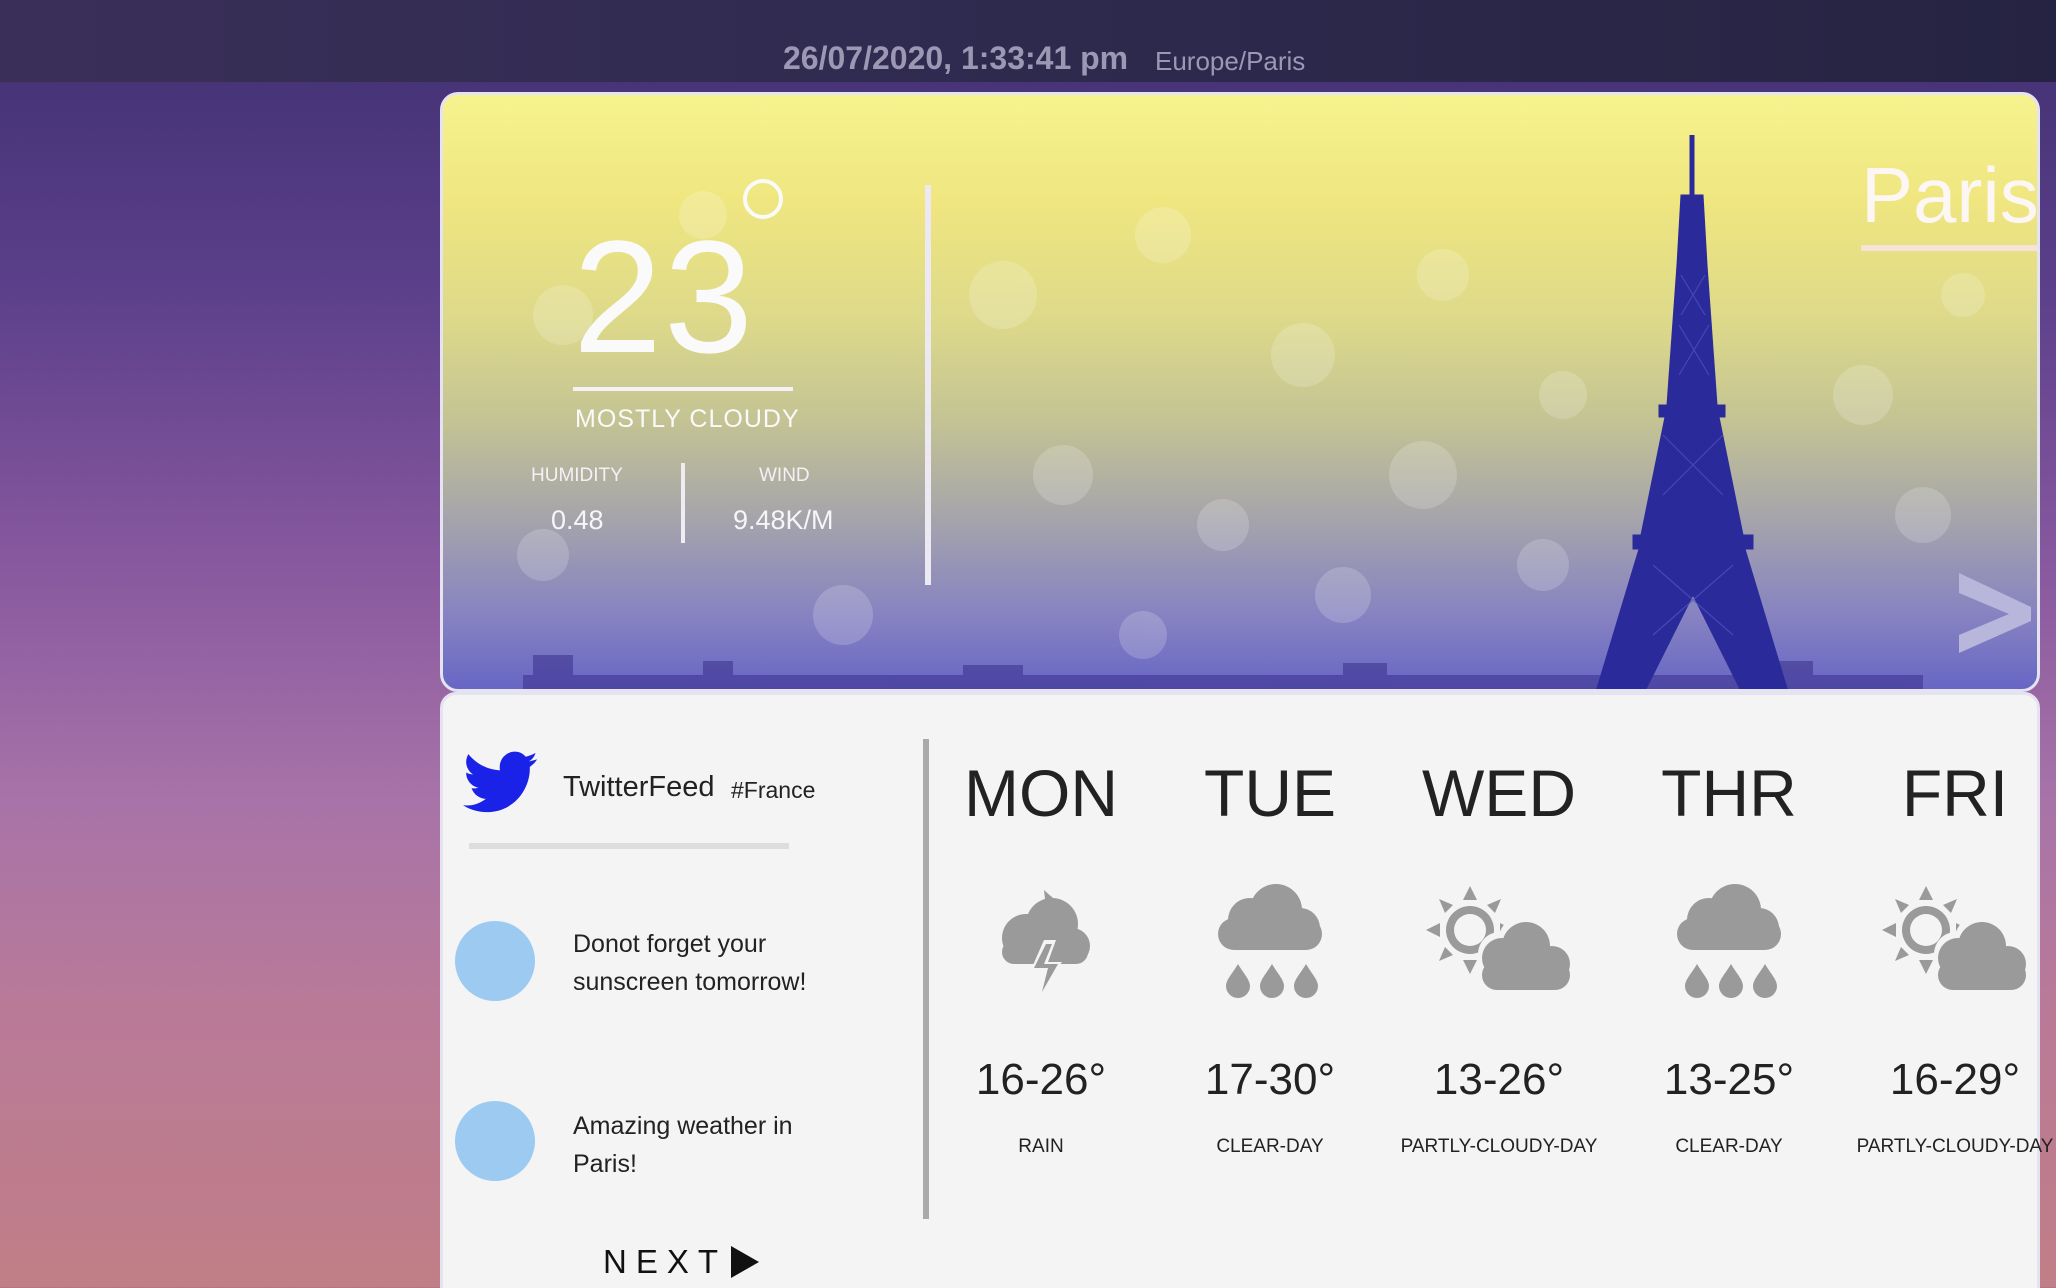 The height and width of the screenshot is (1288, 2056). Describe the element at coordinates (783, 520) in the screenshot. I see `wind-value: 9.48K/M` at that location.